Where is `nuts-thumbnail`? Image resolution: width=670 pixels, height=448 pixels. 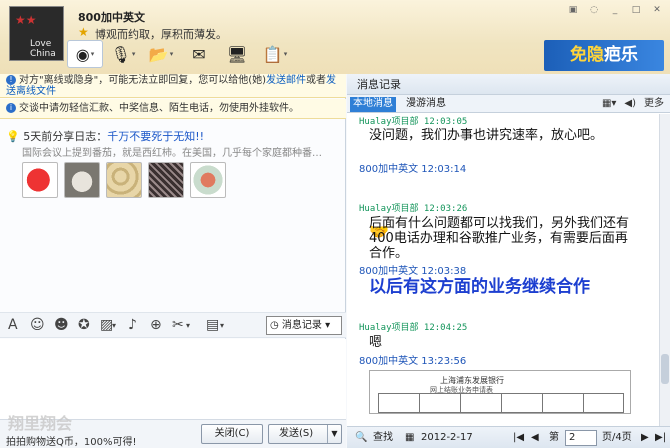 nuts-thumbnail is located at coordinates (124, 180).